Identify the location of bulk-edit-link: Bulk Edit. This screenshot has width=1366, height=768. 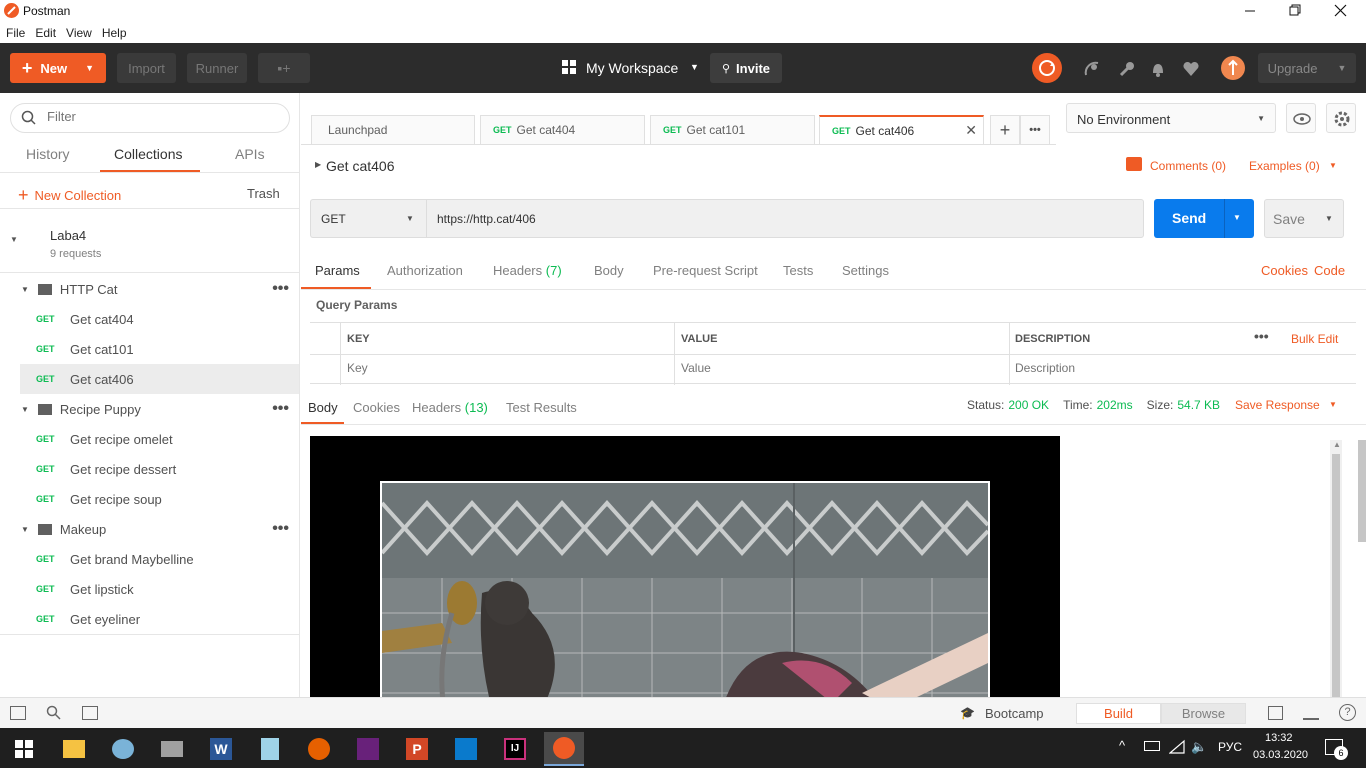
(1314, 339).